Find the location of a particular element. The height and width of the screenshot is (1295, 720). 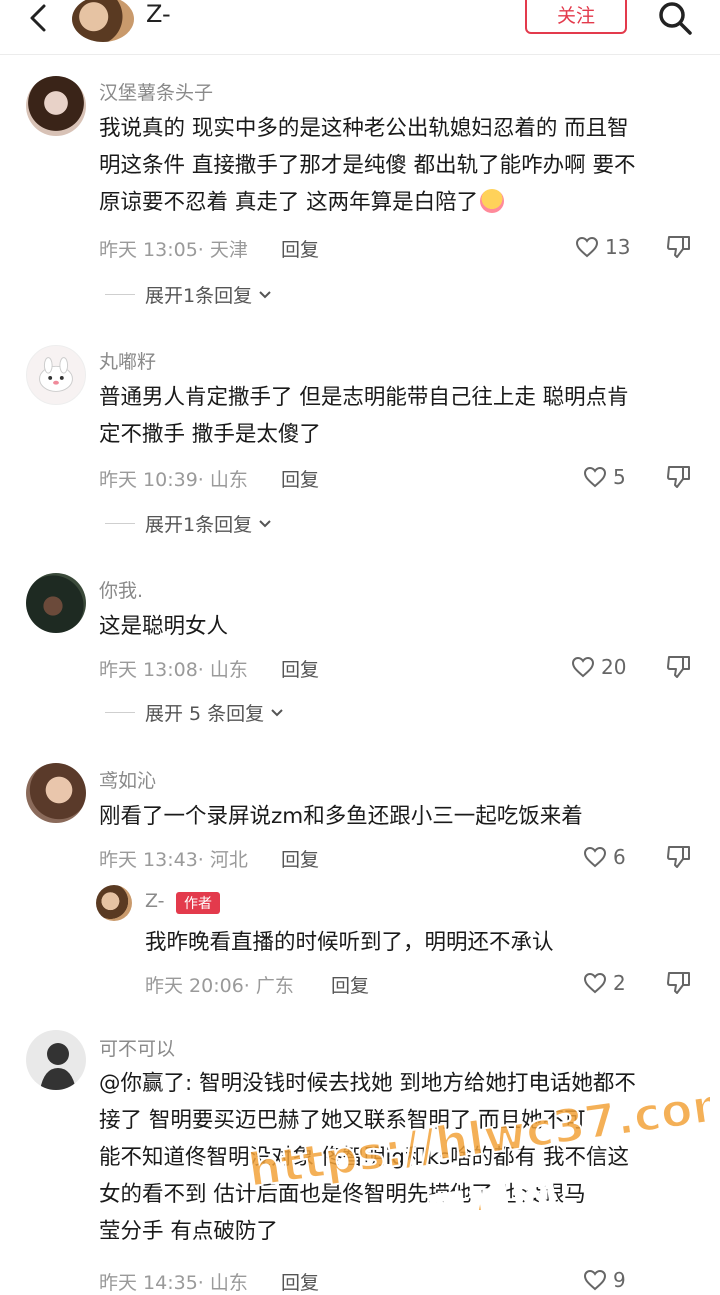

like-button: 9 is located at coordinates (604, 1280).